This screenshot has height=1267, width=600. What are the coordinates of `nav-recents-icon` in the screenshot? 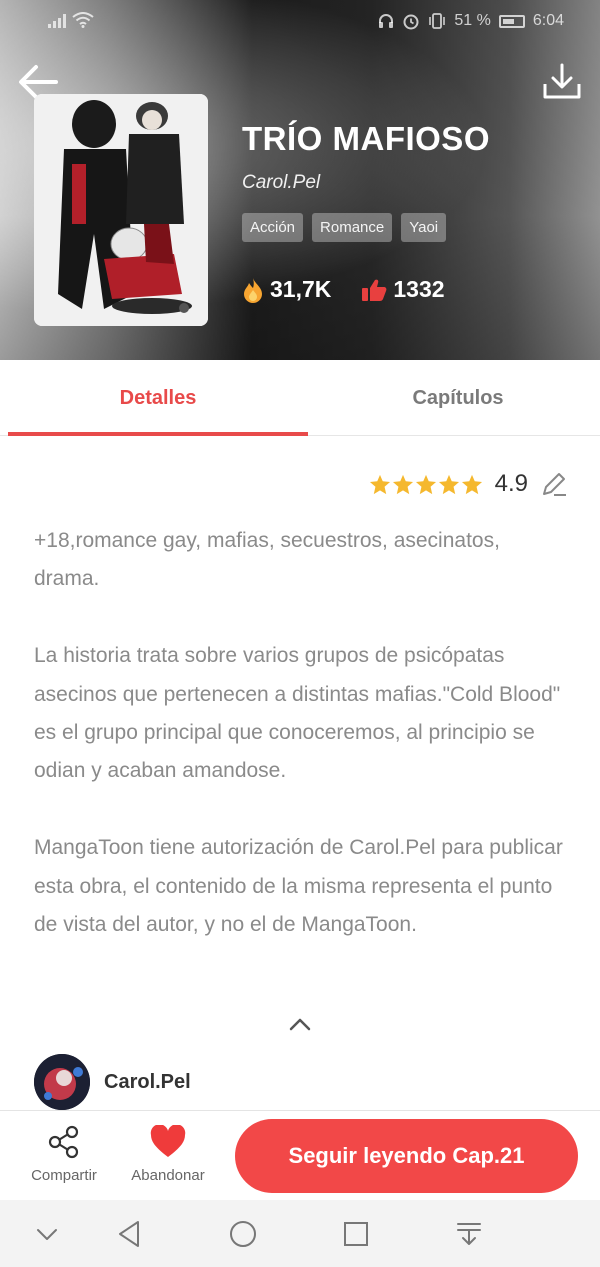 It's located at (356, 1234).